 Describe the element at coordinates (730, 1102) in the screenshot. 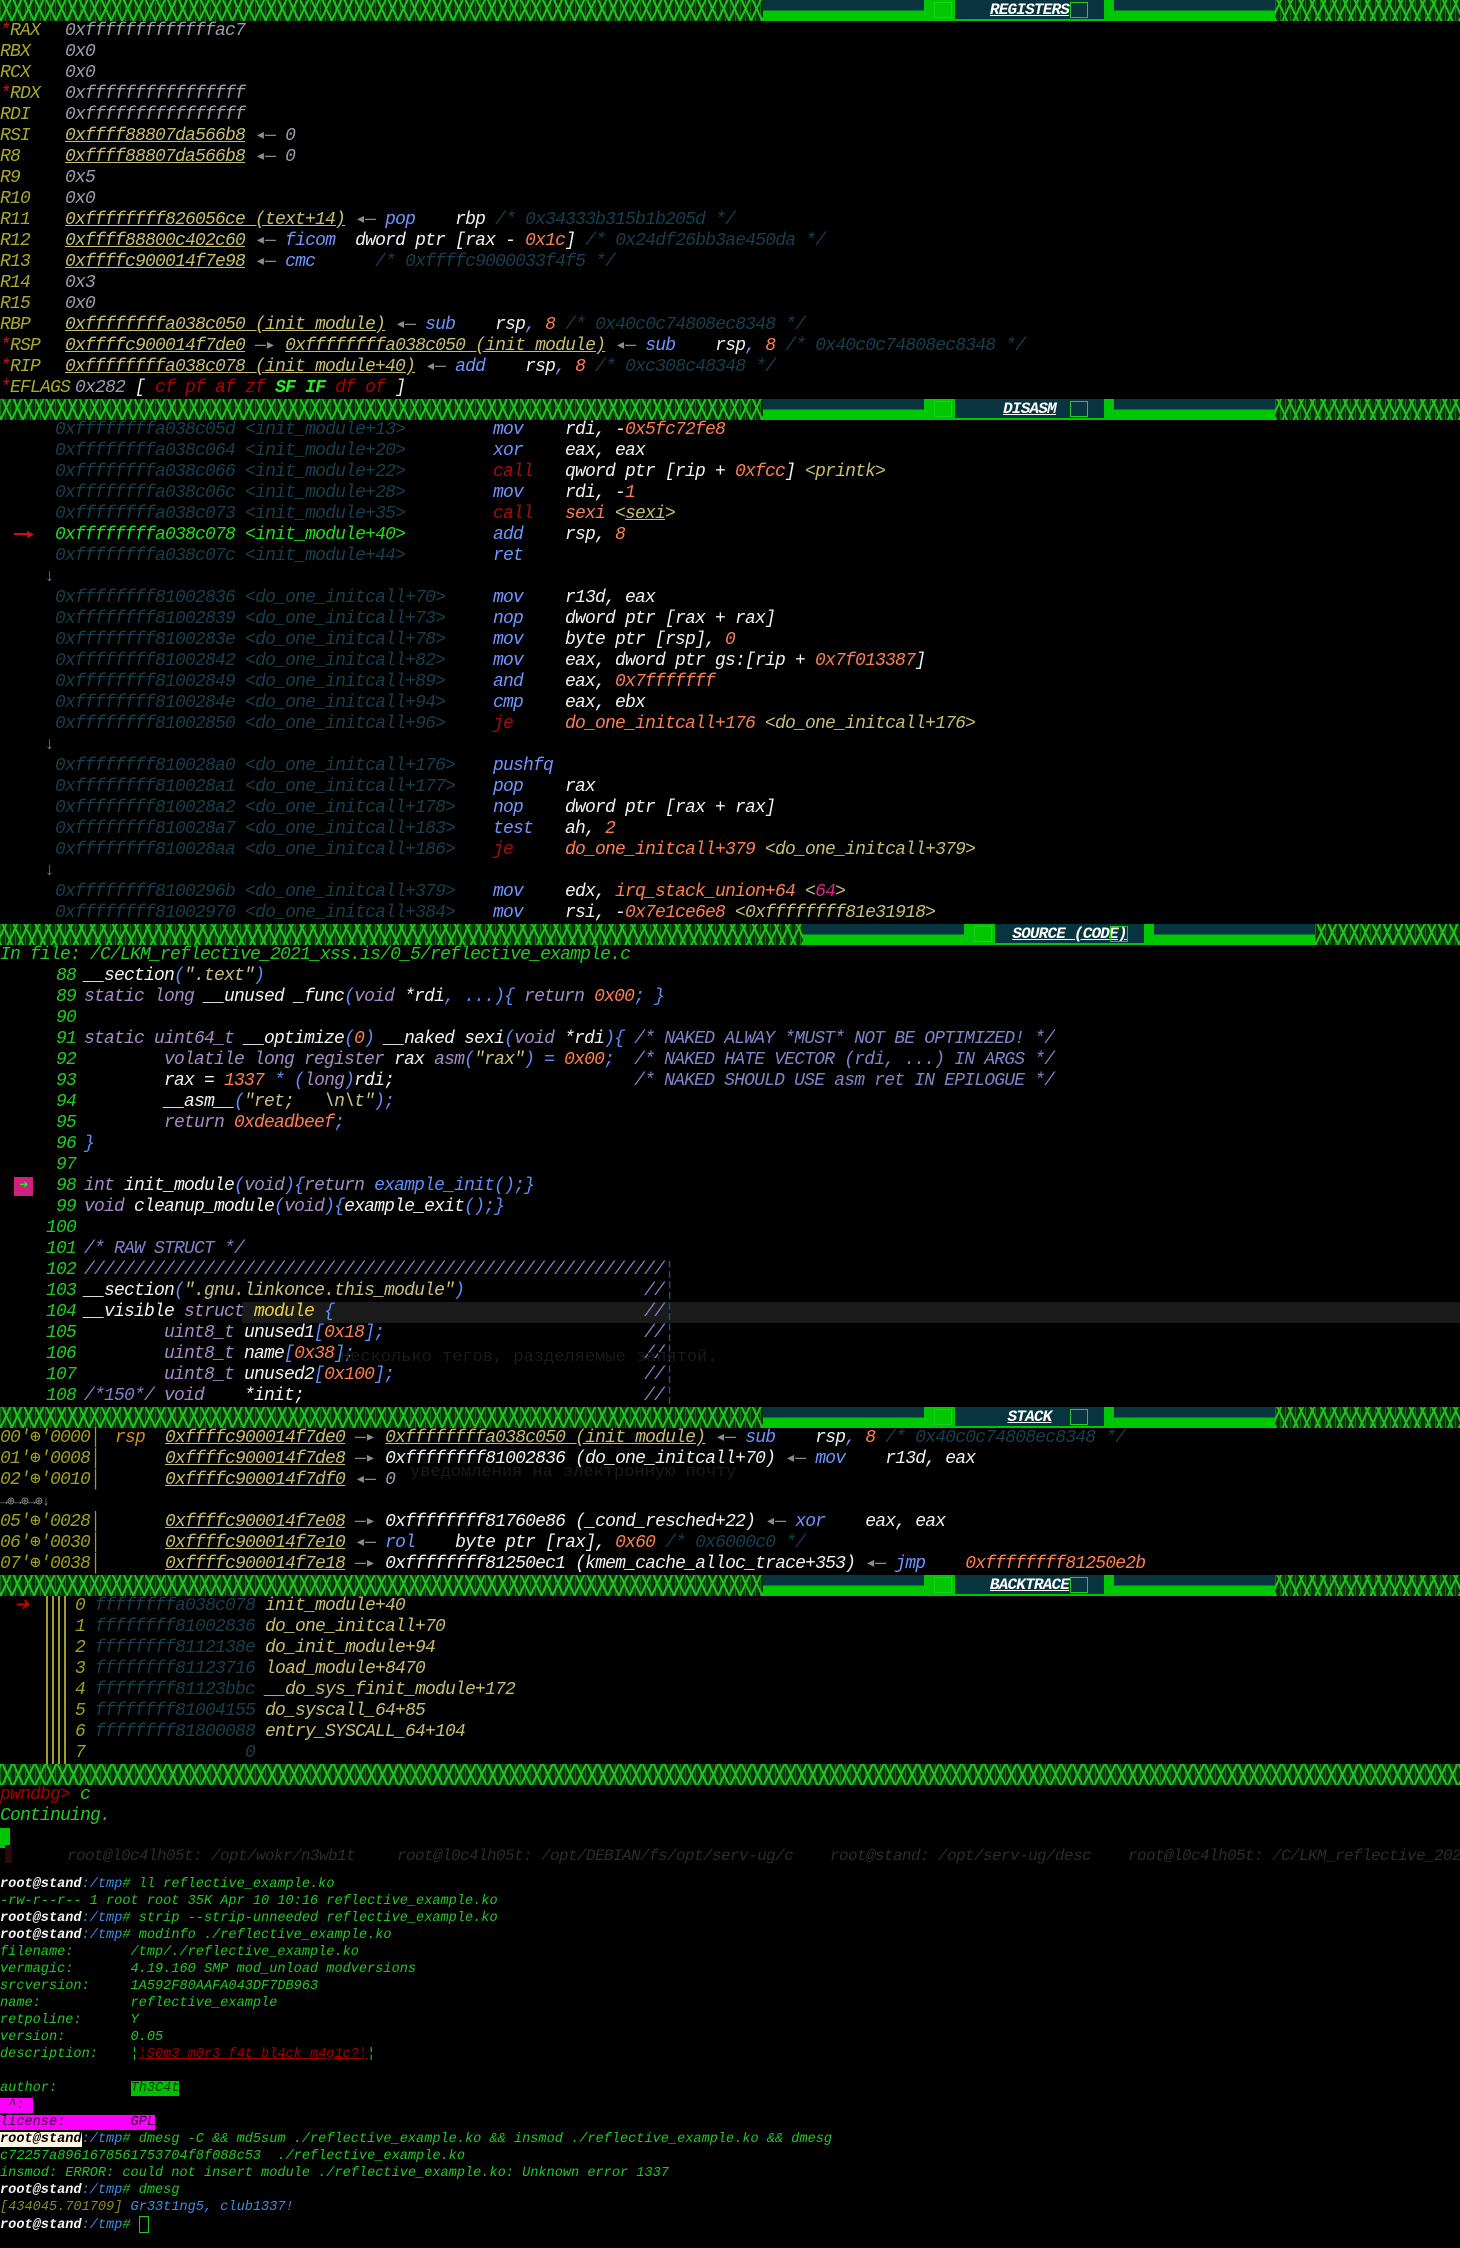

I see `source-line: 94 __asm__("ret; \n\t");` at that location.